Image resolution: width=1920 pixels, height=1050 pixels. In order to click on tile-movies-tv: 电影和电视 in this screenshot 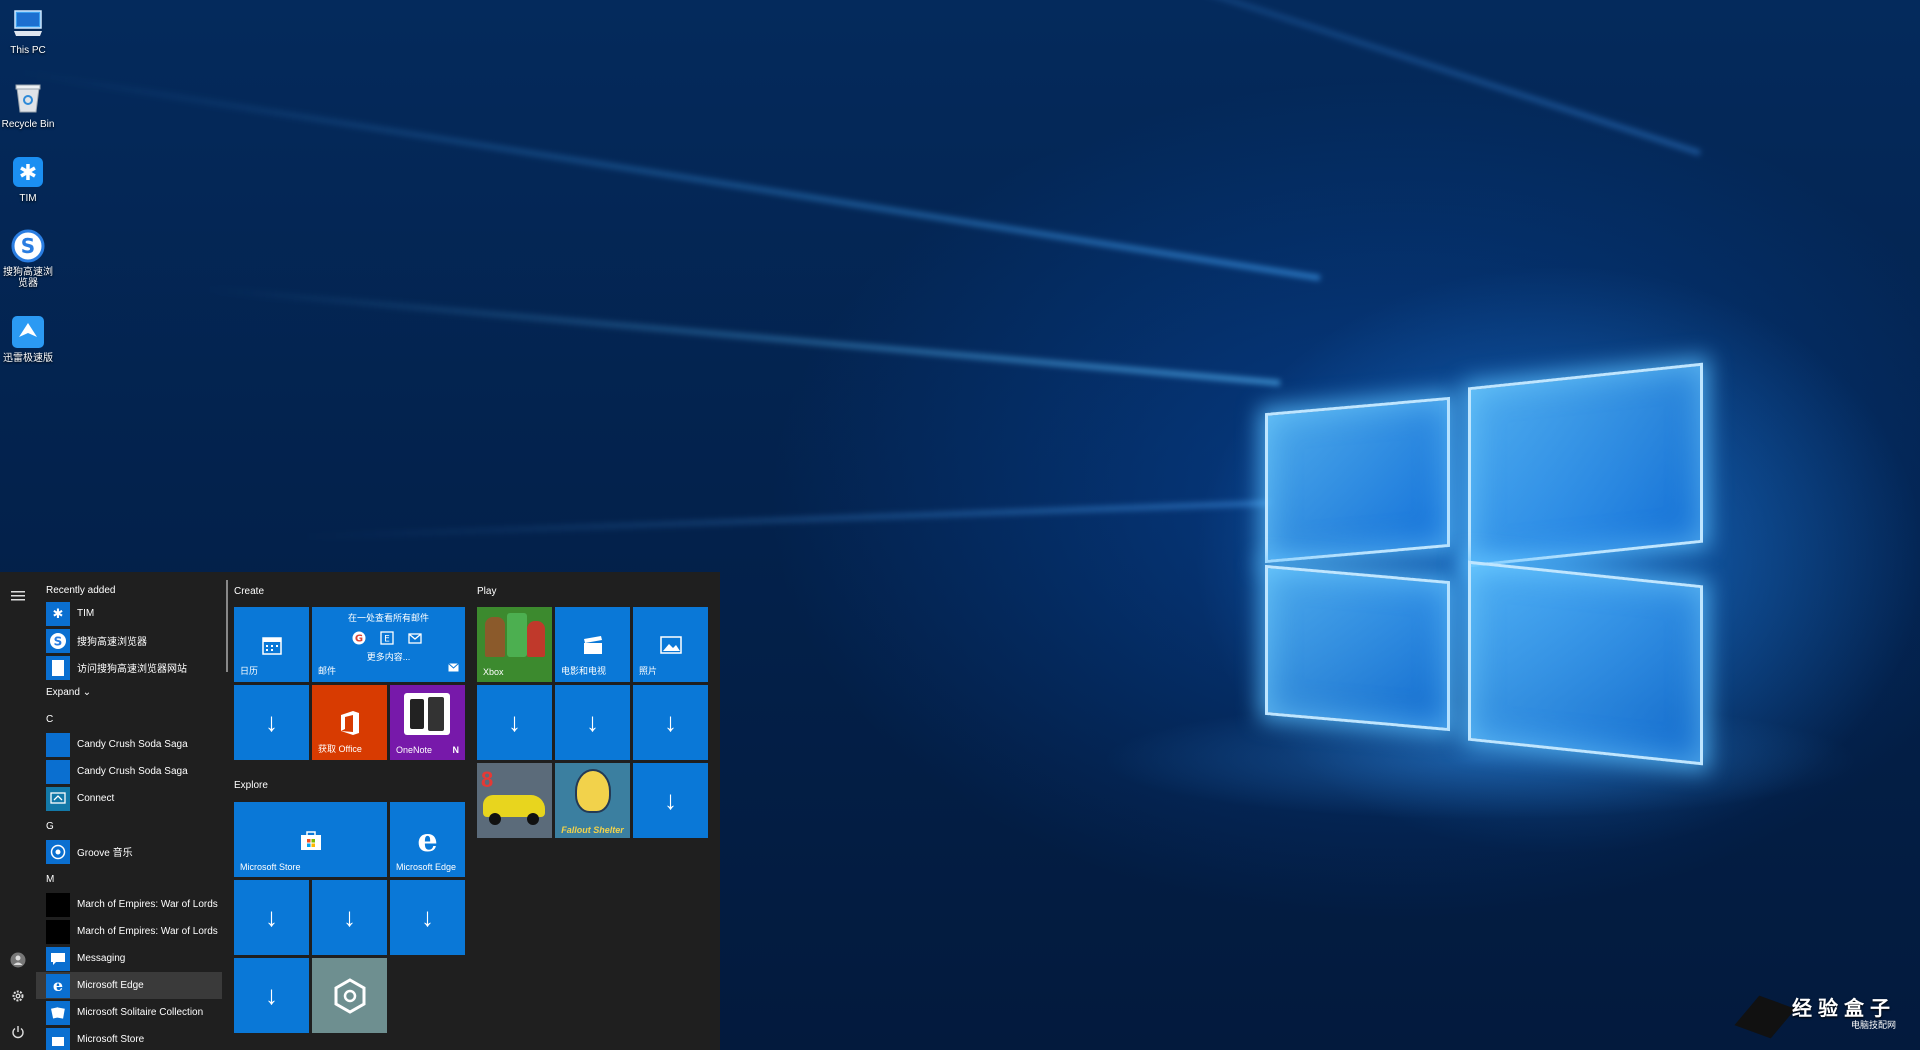, I will do `click(592, 644)`.